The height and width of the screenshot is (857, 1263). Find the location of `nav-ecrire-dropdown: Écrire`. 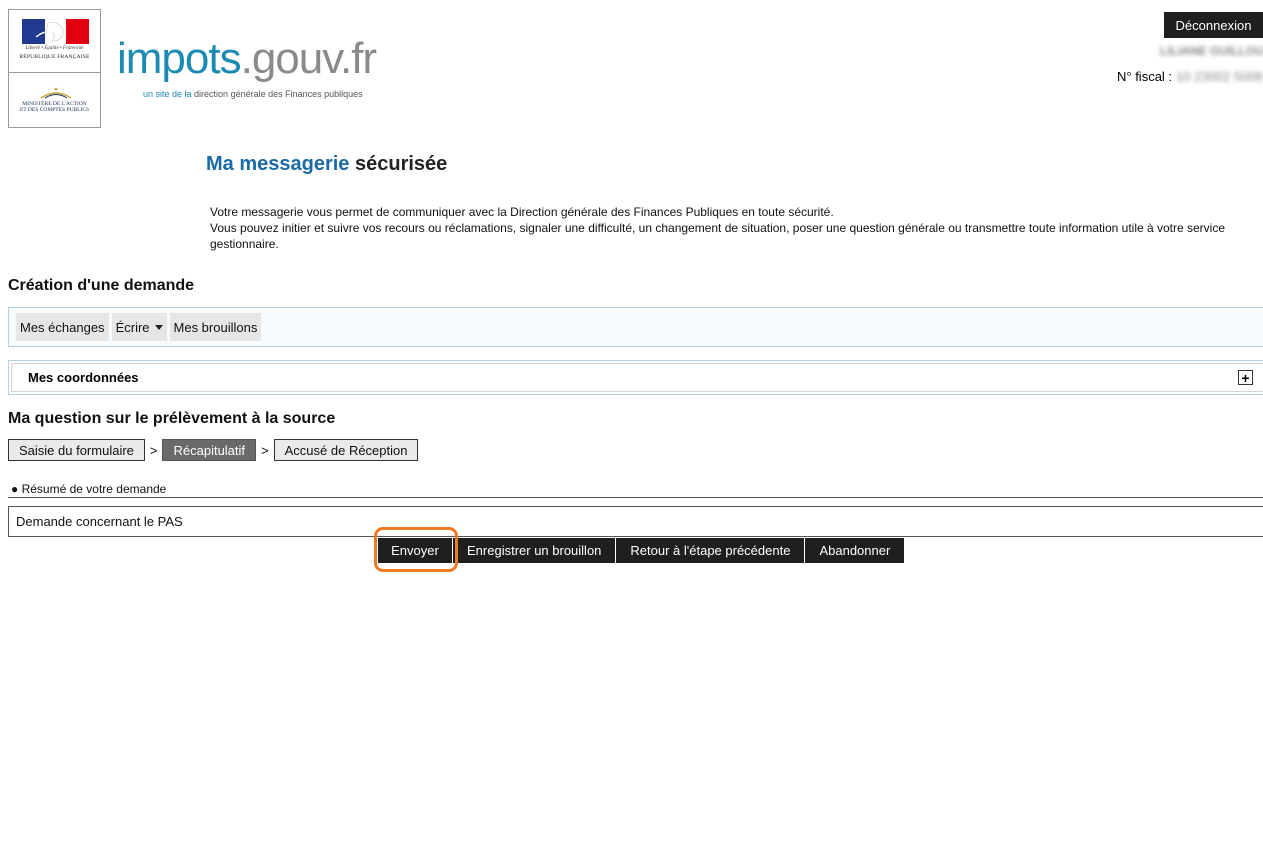

nav-ecrire-dropdown: Écrire is located at coordinates (139, 327).